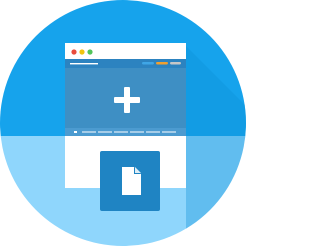 Image resolution: width=320 pixels, height=246 pixels. I want to click on traffic-light-yellow, so click(82, 52).